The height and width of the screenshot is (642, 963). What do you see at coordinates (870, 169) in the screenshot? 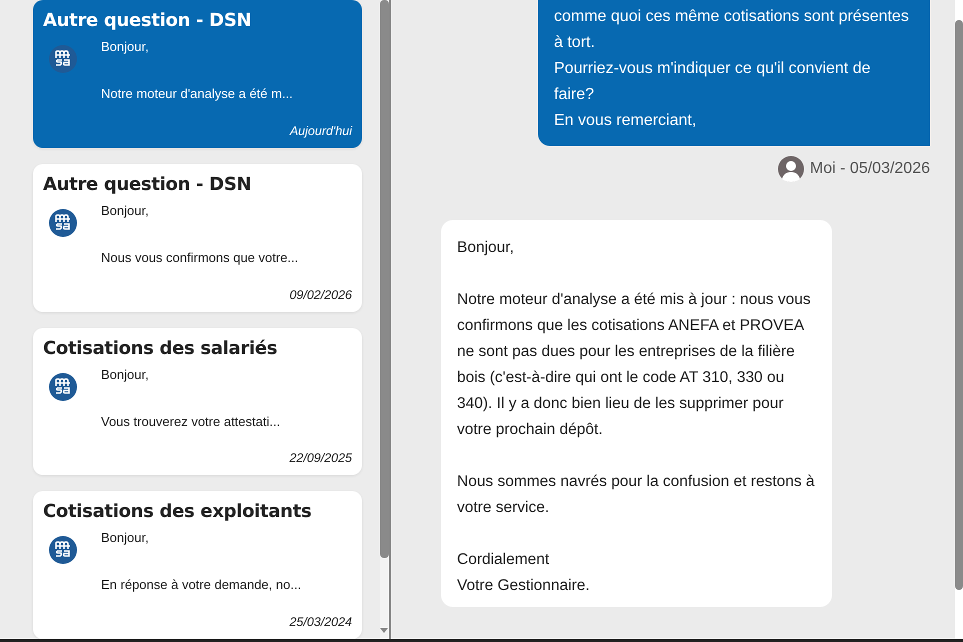
I see `message-sender-date: Moi - 05/03/2026` at bounding box center [870, 169].